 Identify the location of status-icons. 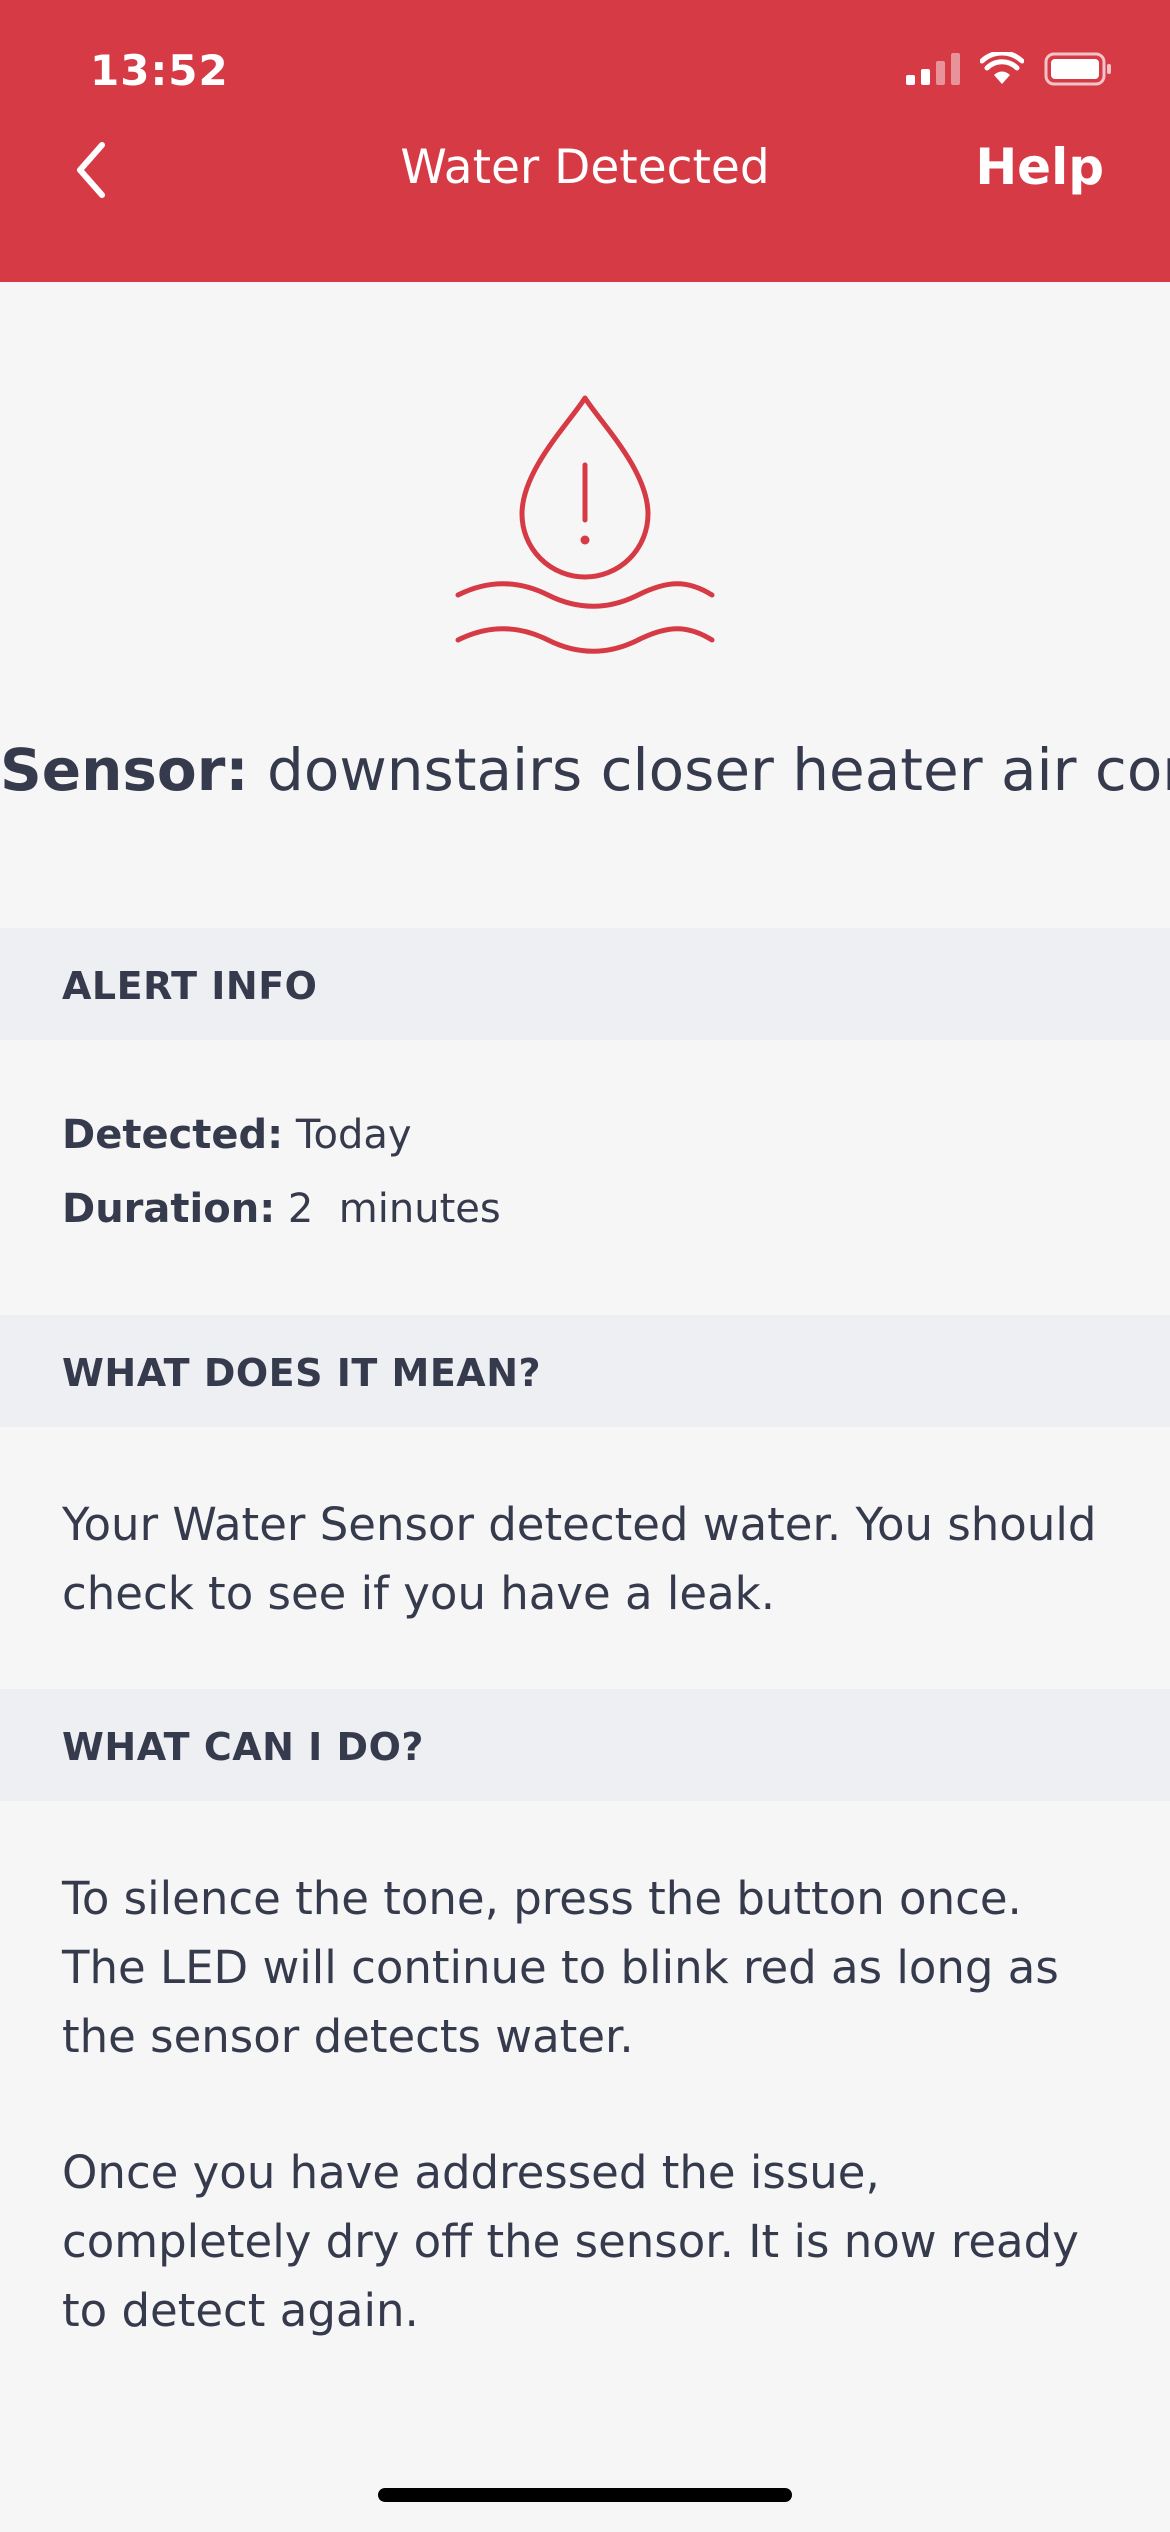
(1010, 69).